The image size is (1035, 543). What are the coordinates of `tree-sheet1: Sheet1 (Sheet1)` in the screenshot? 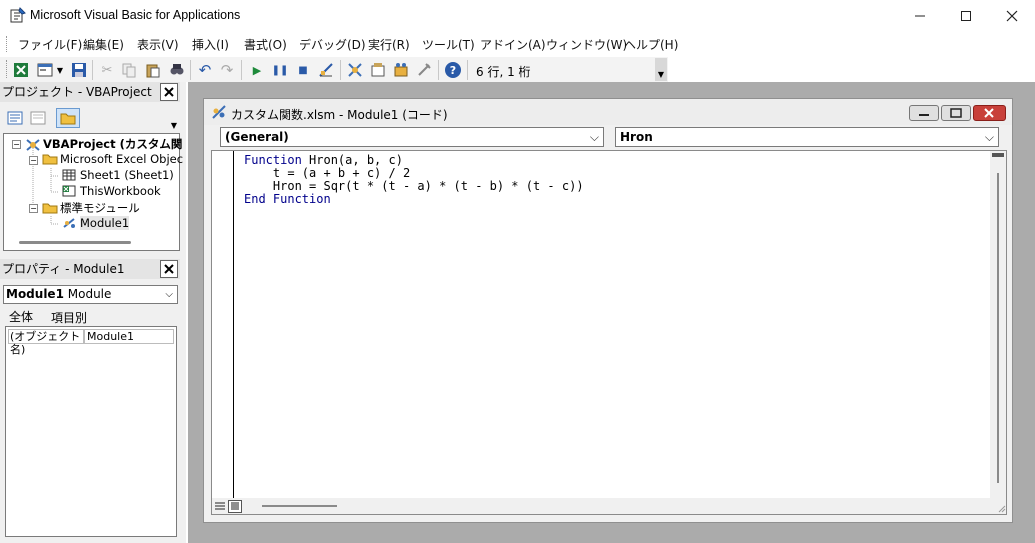 It's located at (118, 175).